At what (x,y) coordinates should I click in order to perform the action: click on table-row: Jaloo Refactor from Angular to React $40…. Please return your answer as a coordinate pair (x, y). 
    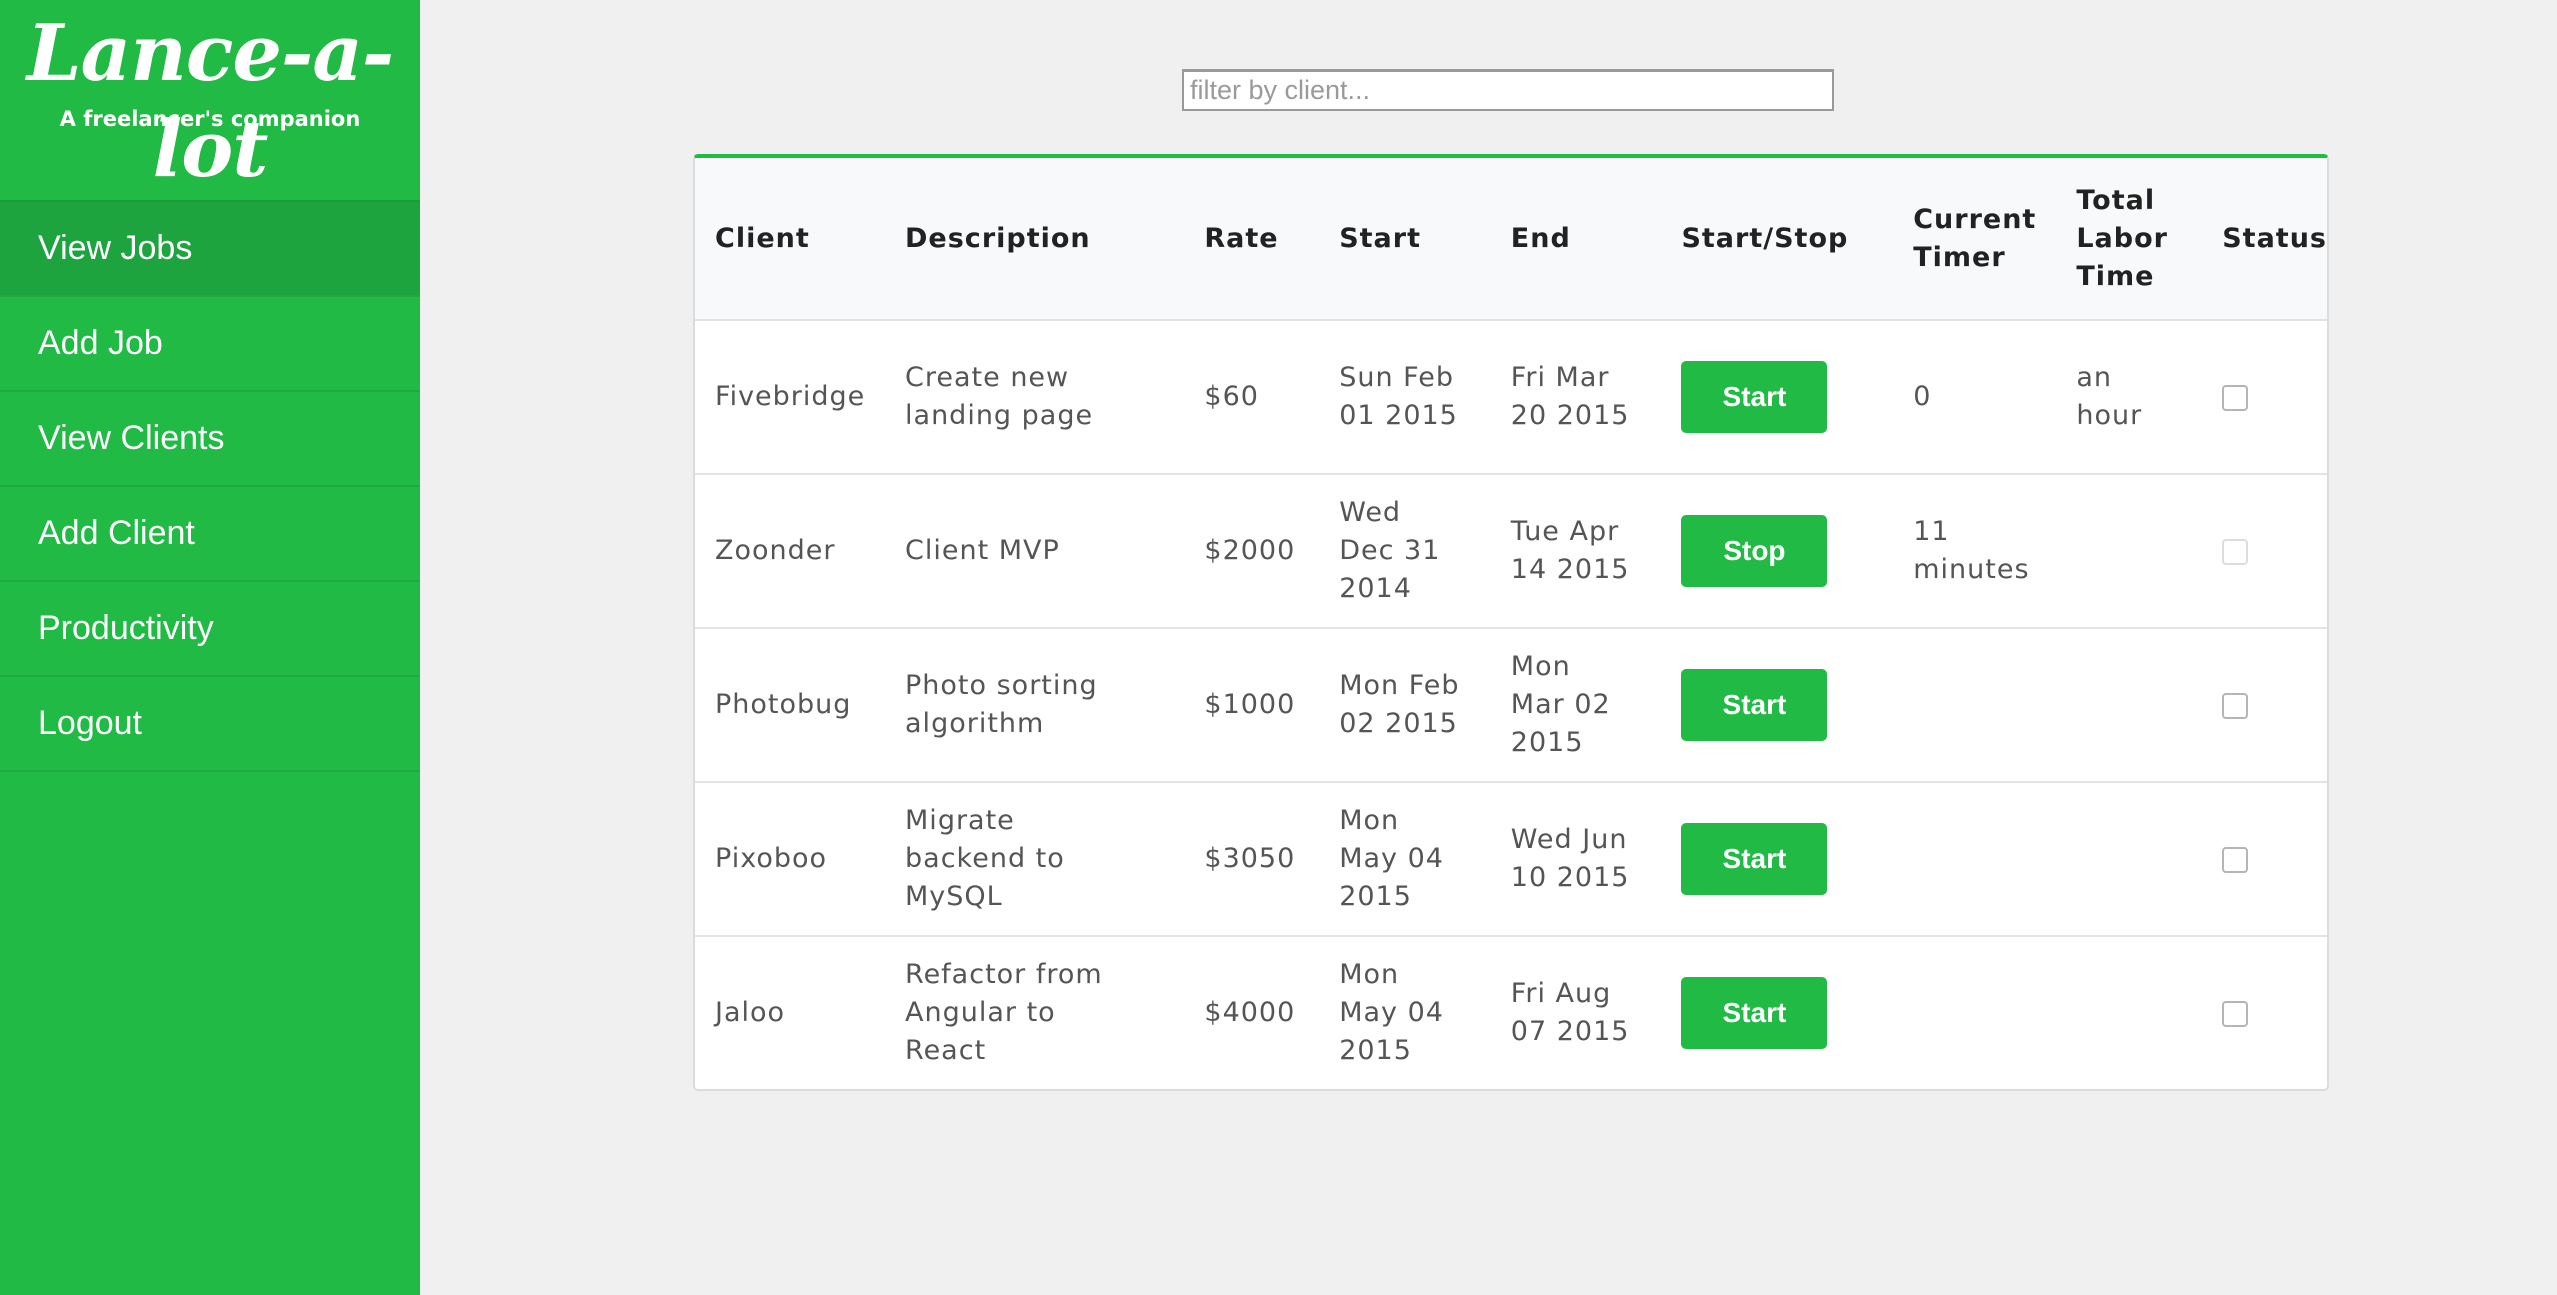
    Looking at the image, I should click on (1511, 1012).